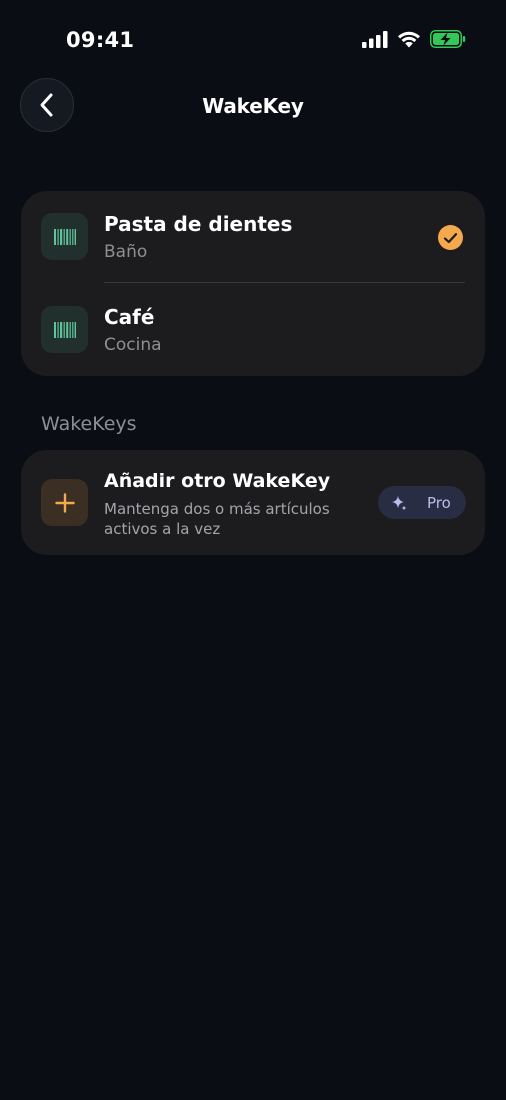 The width and height of the screenshot is (506, 1100). What do you see at coordinates (399, 503) in the screenshot?
I see `sparkle-icon` at bounding box center [399, 503].